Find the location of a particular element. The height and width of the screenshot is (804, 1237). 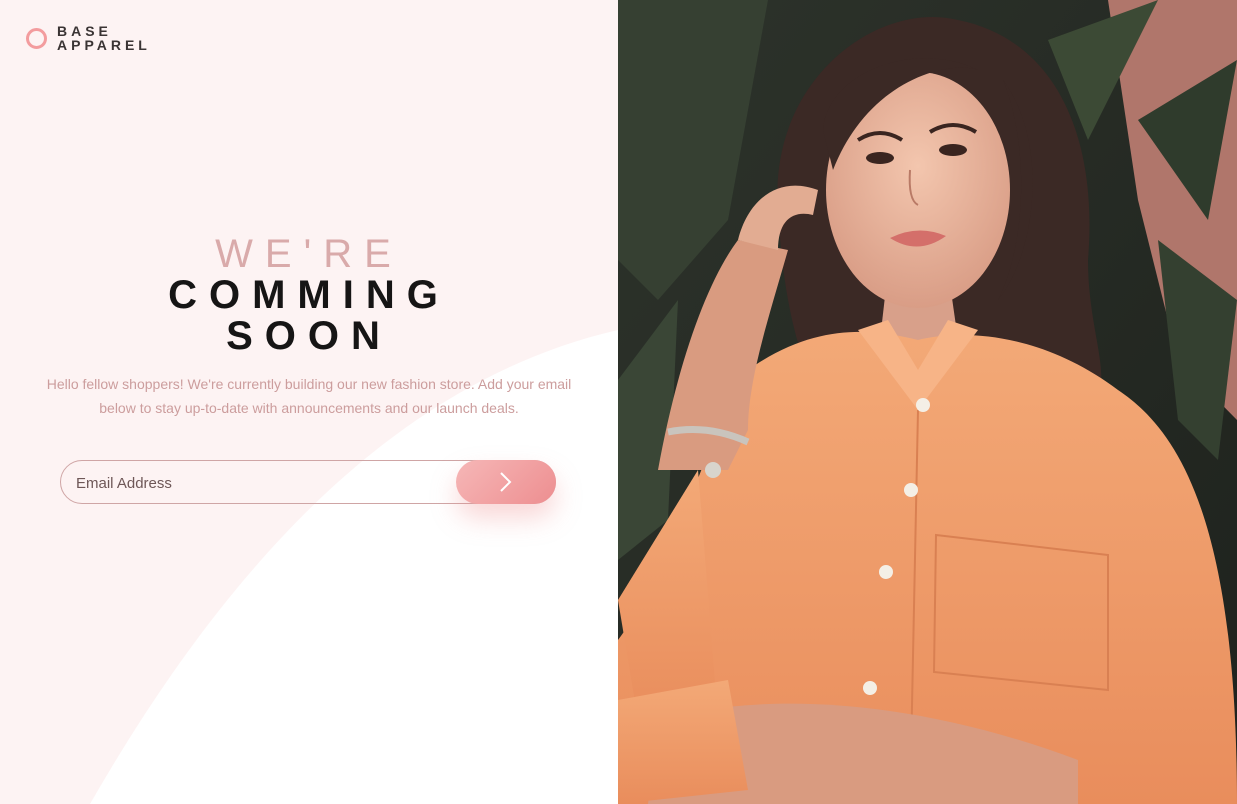

title-dark-line1: COMMING is located at coordinates (309, 295).